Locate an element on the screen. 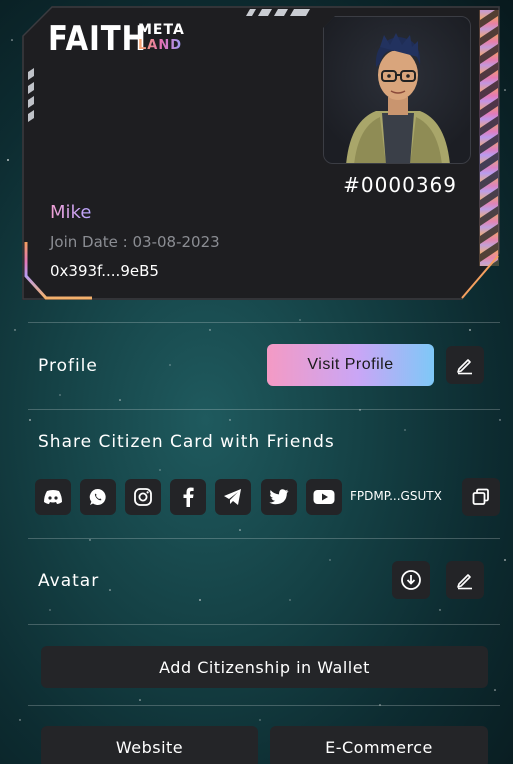 Image resolution: width=513 pixels, height=764 pixels. telegram-icon is located at coordinates (232, 497).